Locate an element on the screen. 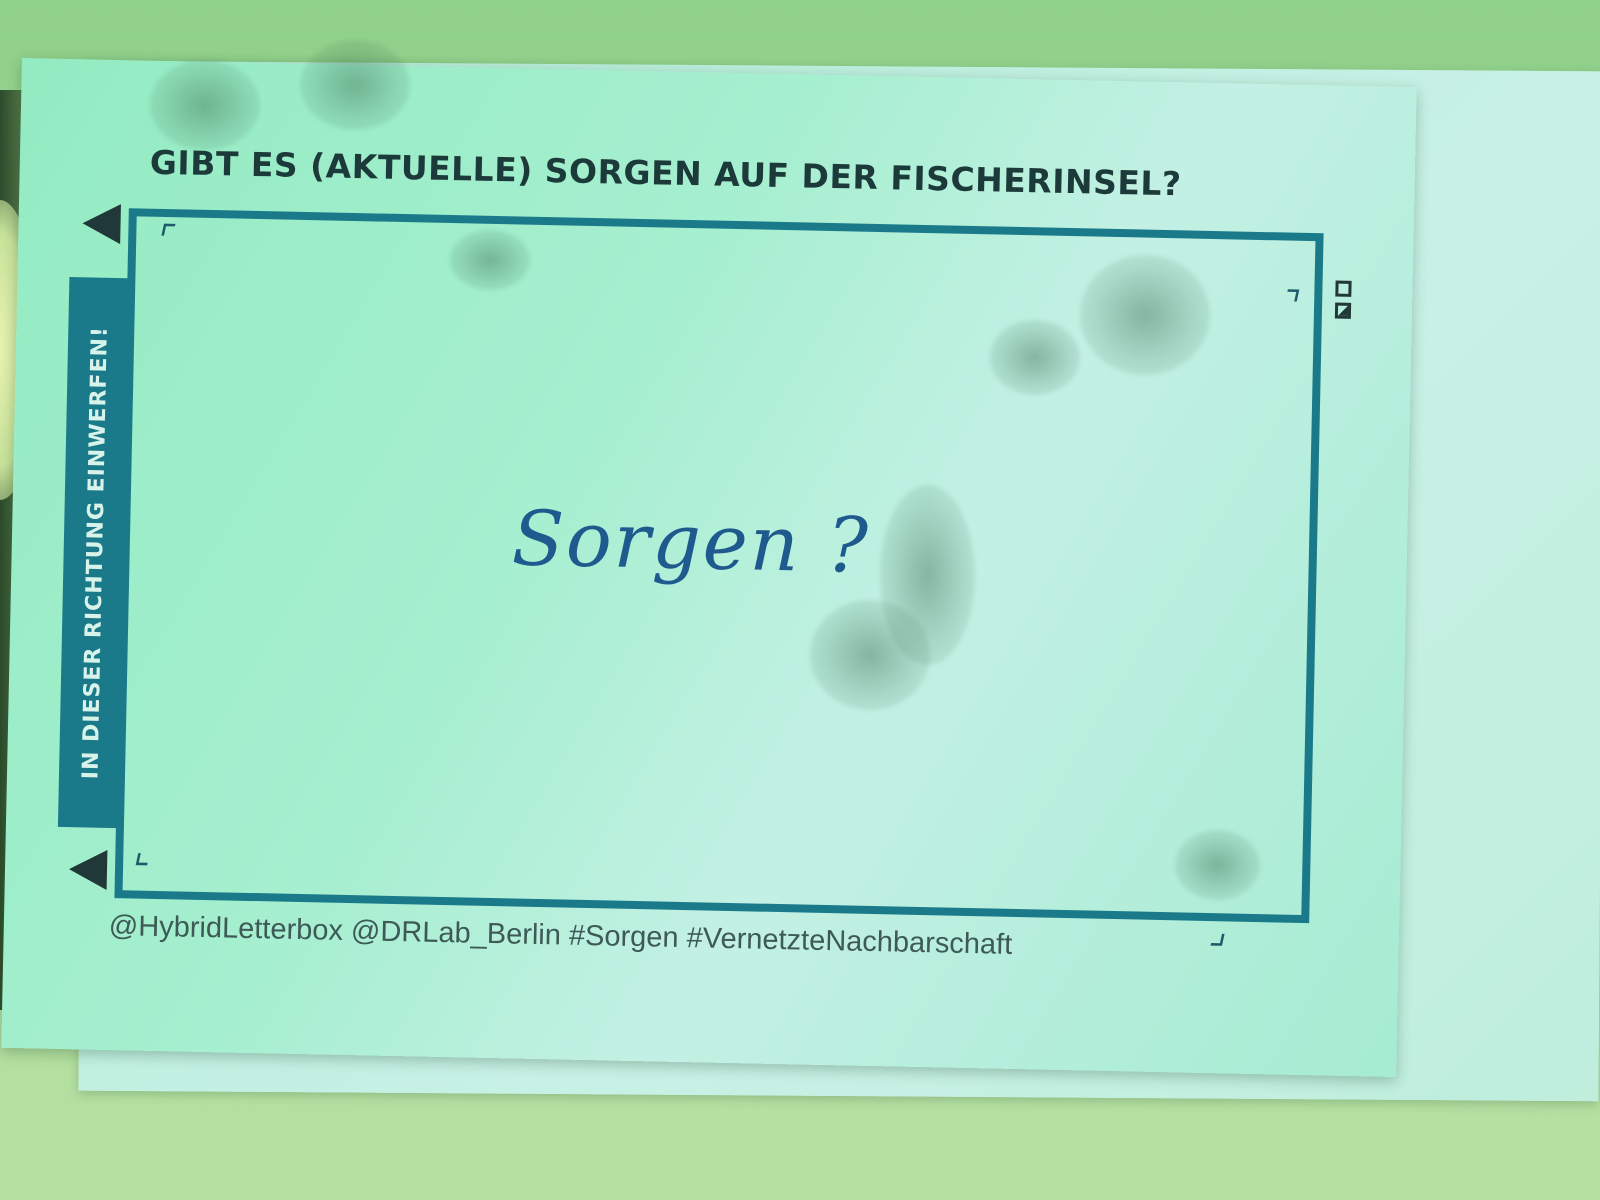 This screenshot has height=1200, width=1600. insert-arrow-bottom-icon is located at coordinates (88, 869).